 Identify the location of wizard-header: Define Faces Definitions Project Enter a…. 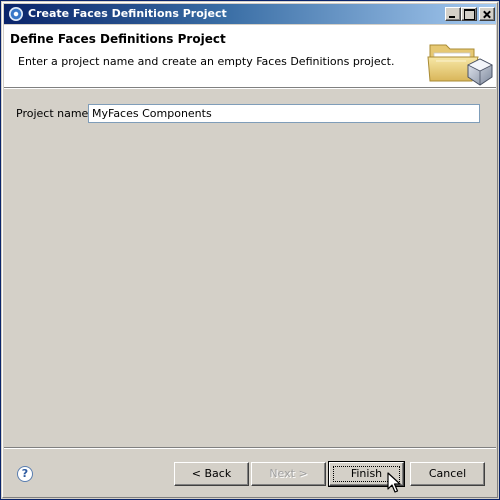
(250, 56).